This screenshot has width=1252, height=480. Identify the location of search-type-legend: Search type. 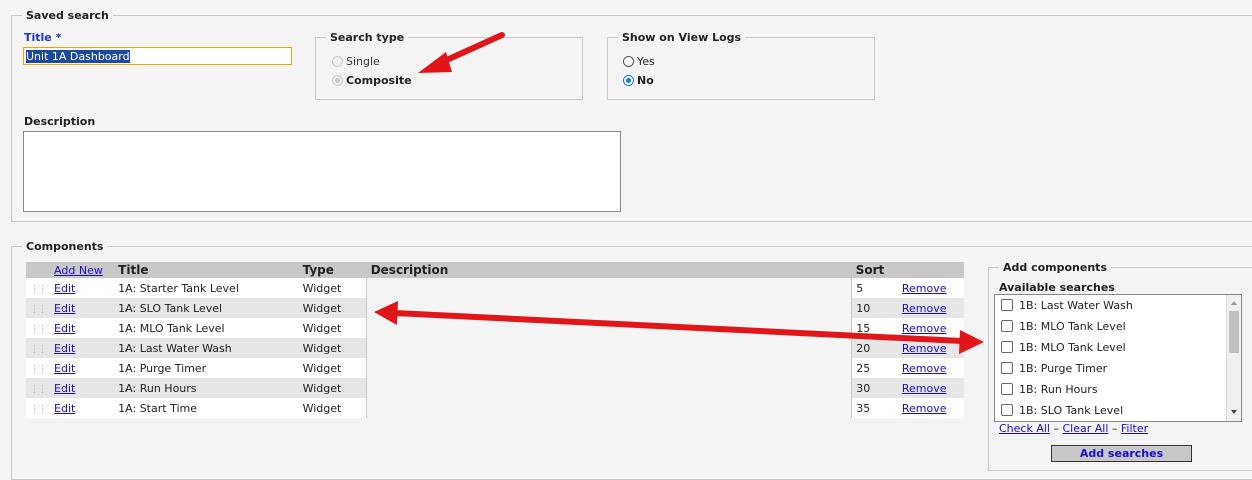
(367, 37).